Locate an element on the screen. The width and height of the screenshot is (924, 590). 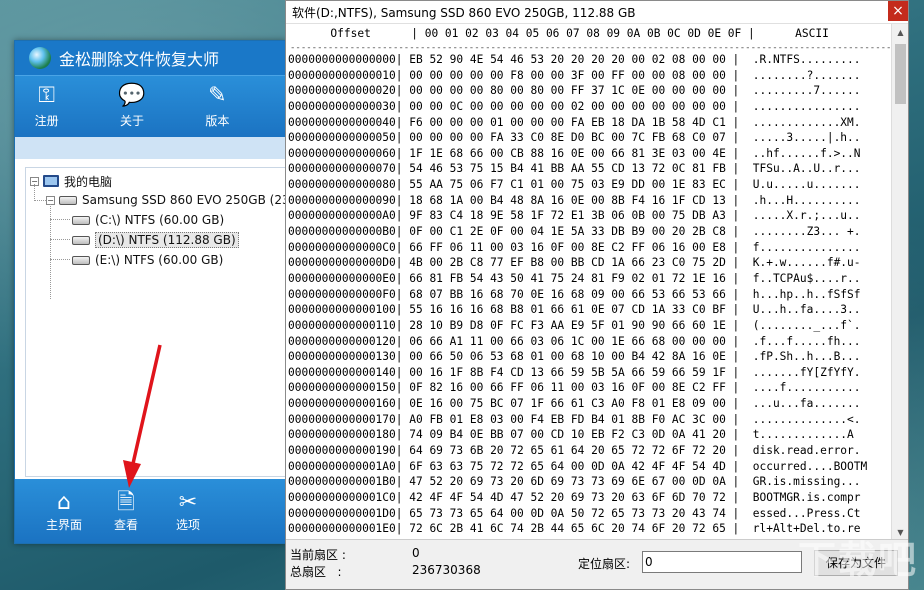
total-sector-label: 总扇区 : is located at coordinates (316, 572).